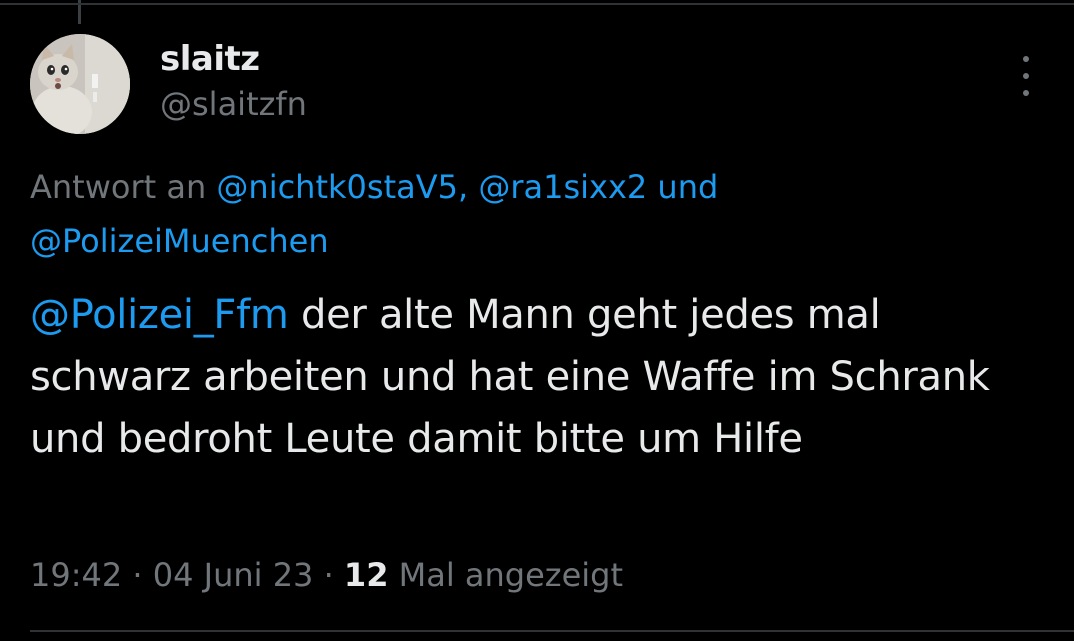 The width and height of the screenshot is (1074, 641). Describe the element at coordinates (562, 187) in the screenshot. I see `reply-mention-link: @ra1sixx2` at that location.